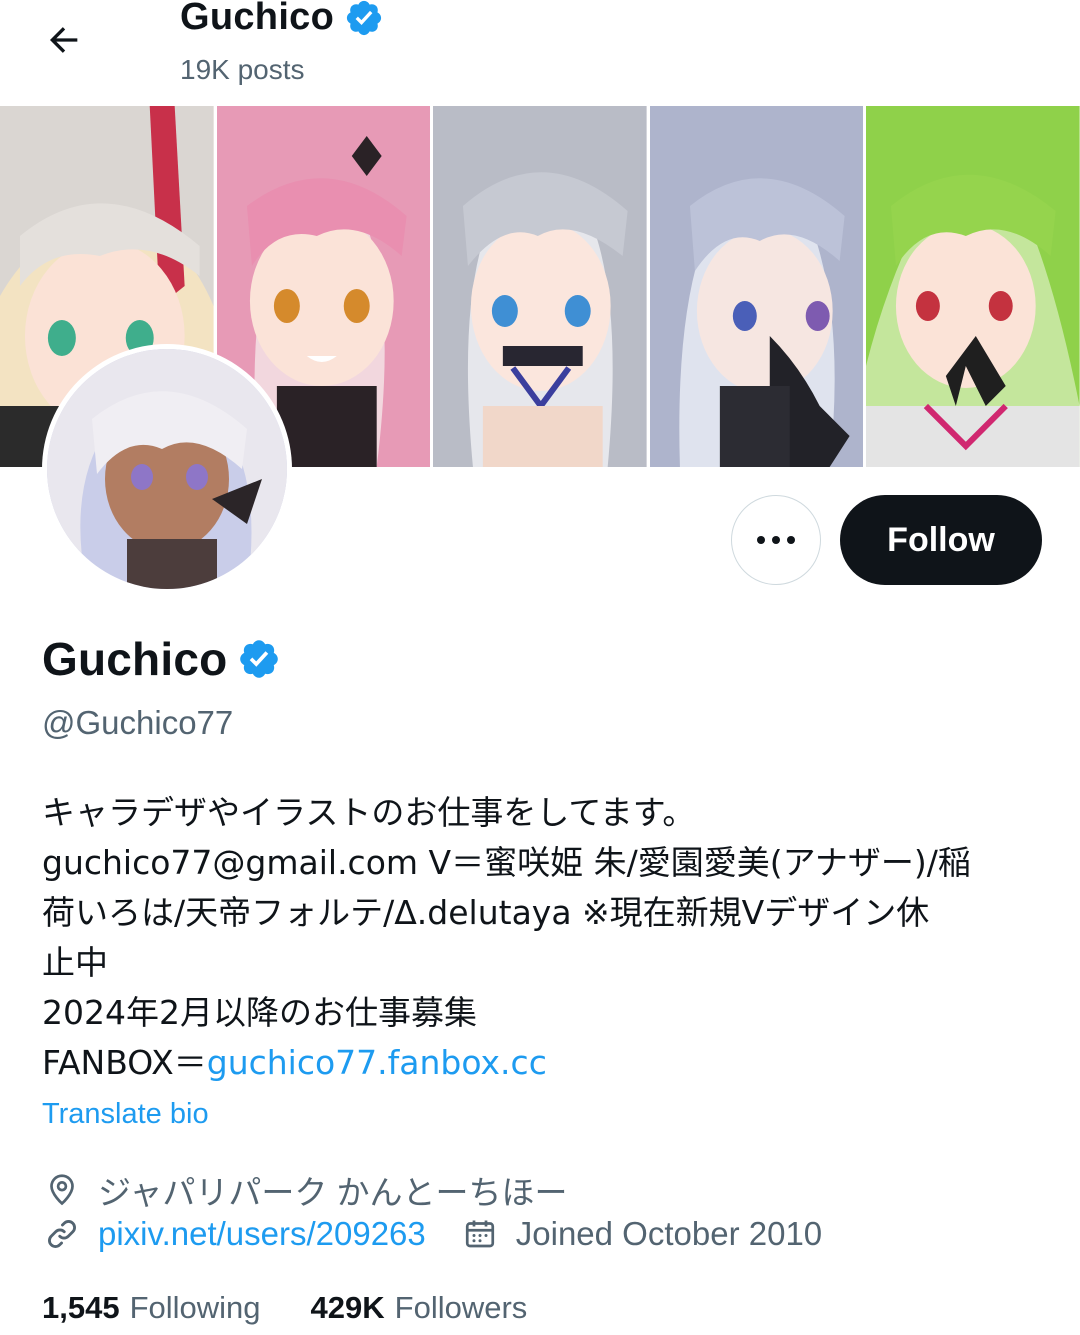 The height and width of the screenshot is (1335, 1080). I want to click on bio-fanbox-line: FANBOX＝guchico77.fanbox.cc, so click(542, 1063).